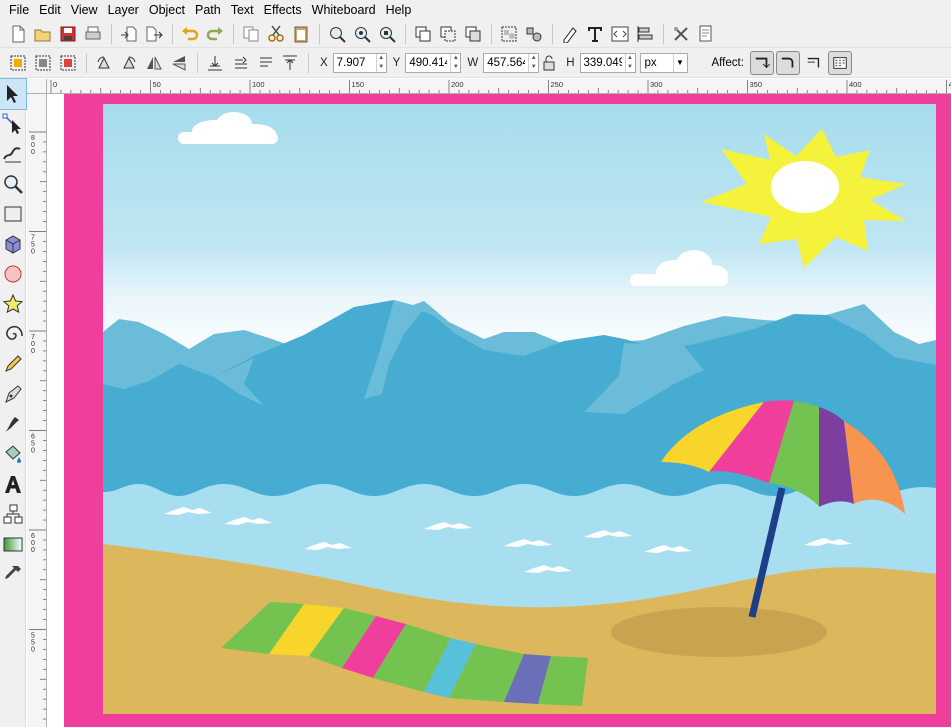 Image resolution: width=951 pixels, height=727 pixels. What do you see at coordinates (13, 454) in the screenshot?
I see `paint-bucket-tool-icon` at bounding box center [13, 454].